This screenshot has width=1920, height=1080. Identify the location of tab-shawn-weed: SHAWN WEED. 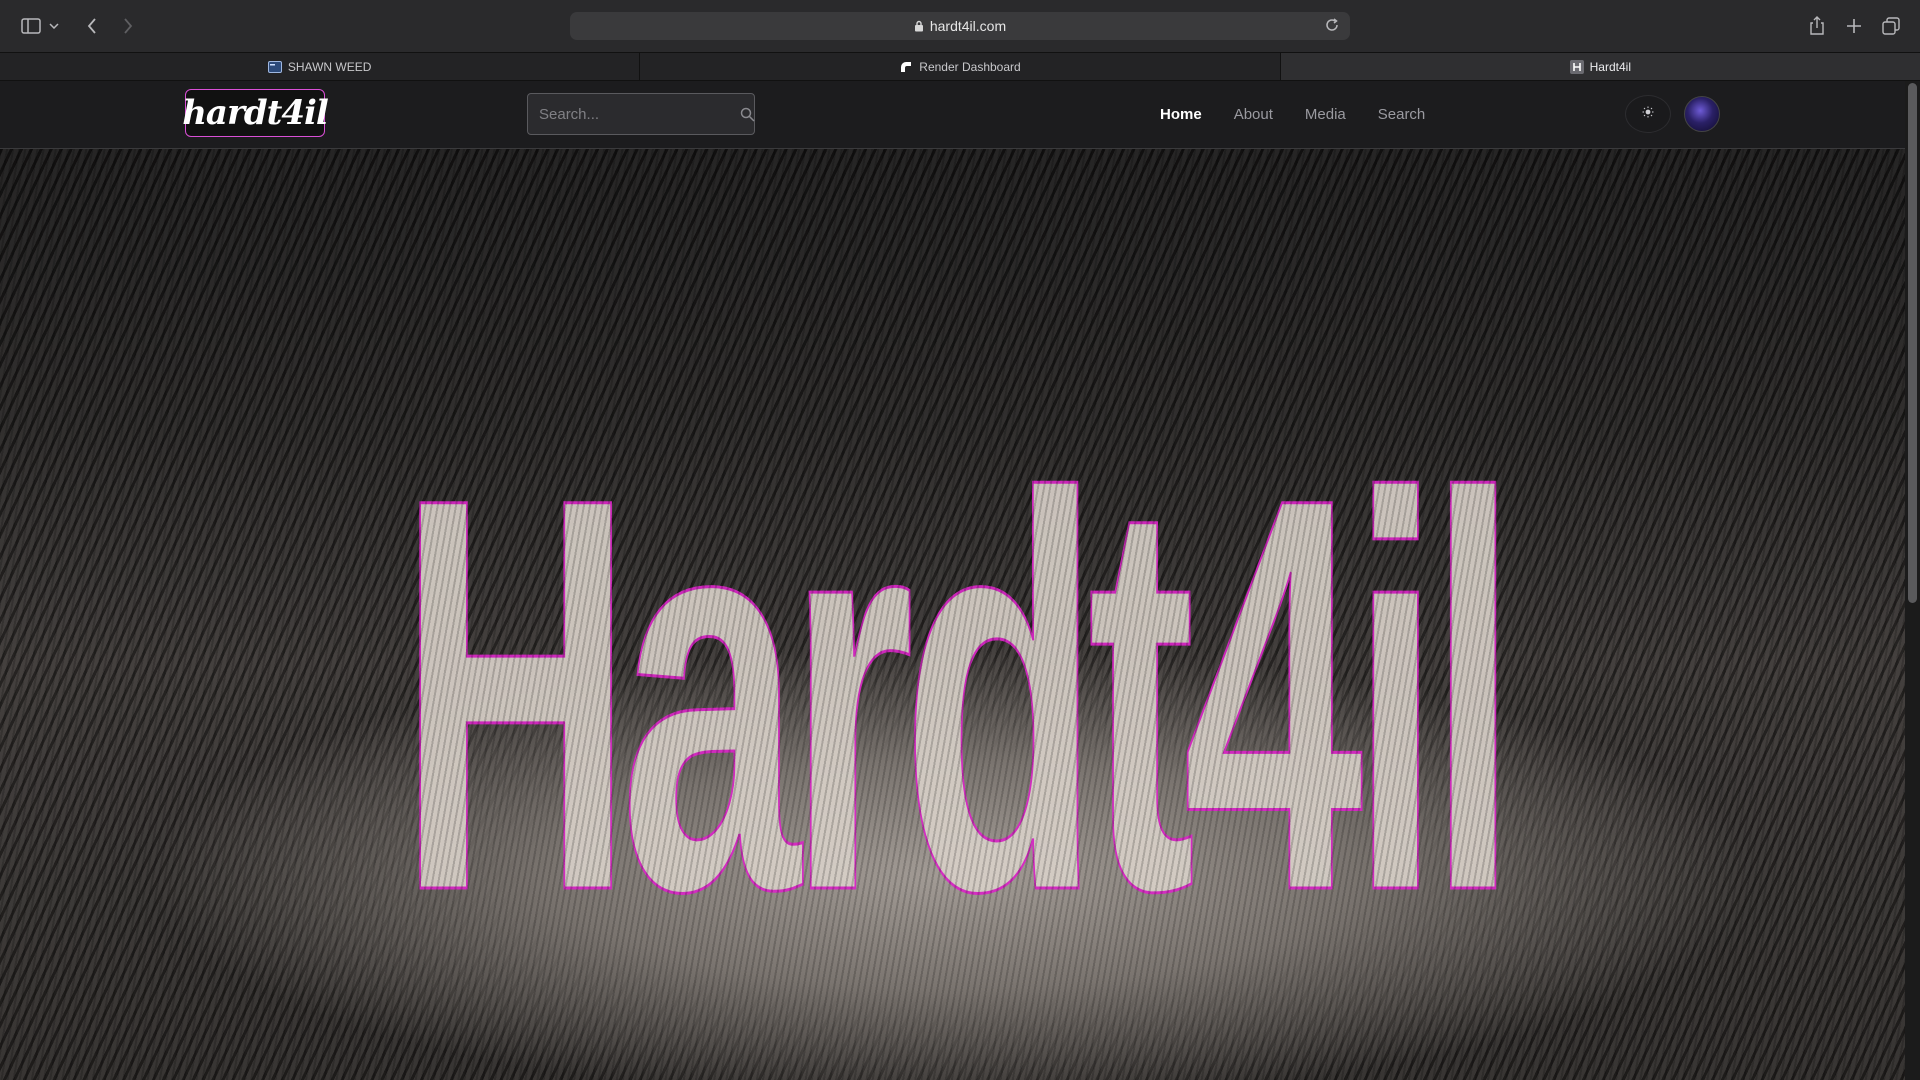
(320, 66).